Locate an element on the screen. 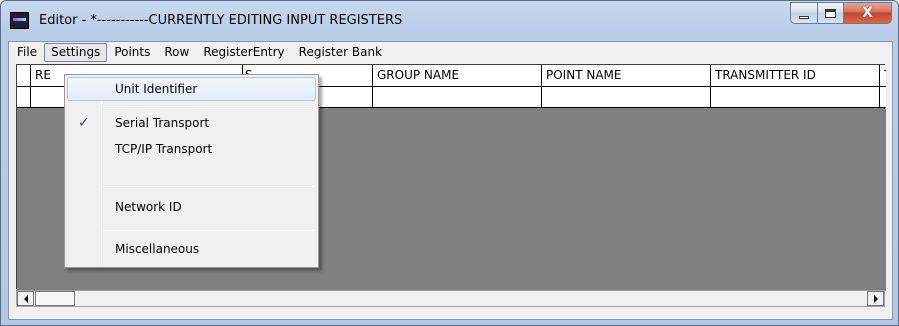 This screenshot has width=899, height=326. scroll-left-button is located at coordinates (25, 298).